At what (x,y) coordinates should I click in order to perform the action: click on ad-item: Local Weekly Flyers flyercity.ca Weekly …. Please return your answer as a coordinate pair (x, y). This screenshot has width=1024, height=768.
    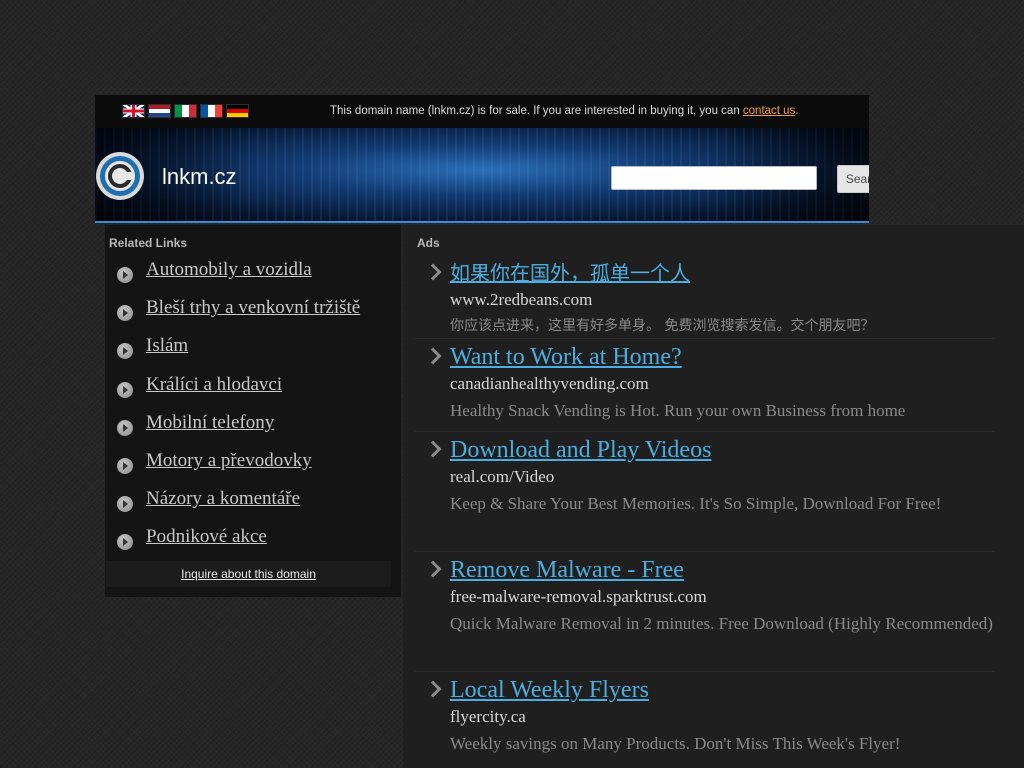
    Looking at the image, I should click on (705, 717).